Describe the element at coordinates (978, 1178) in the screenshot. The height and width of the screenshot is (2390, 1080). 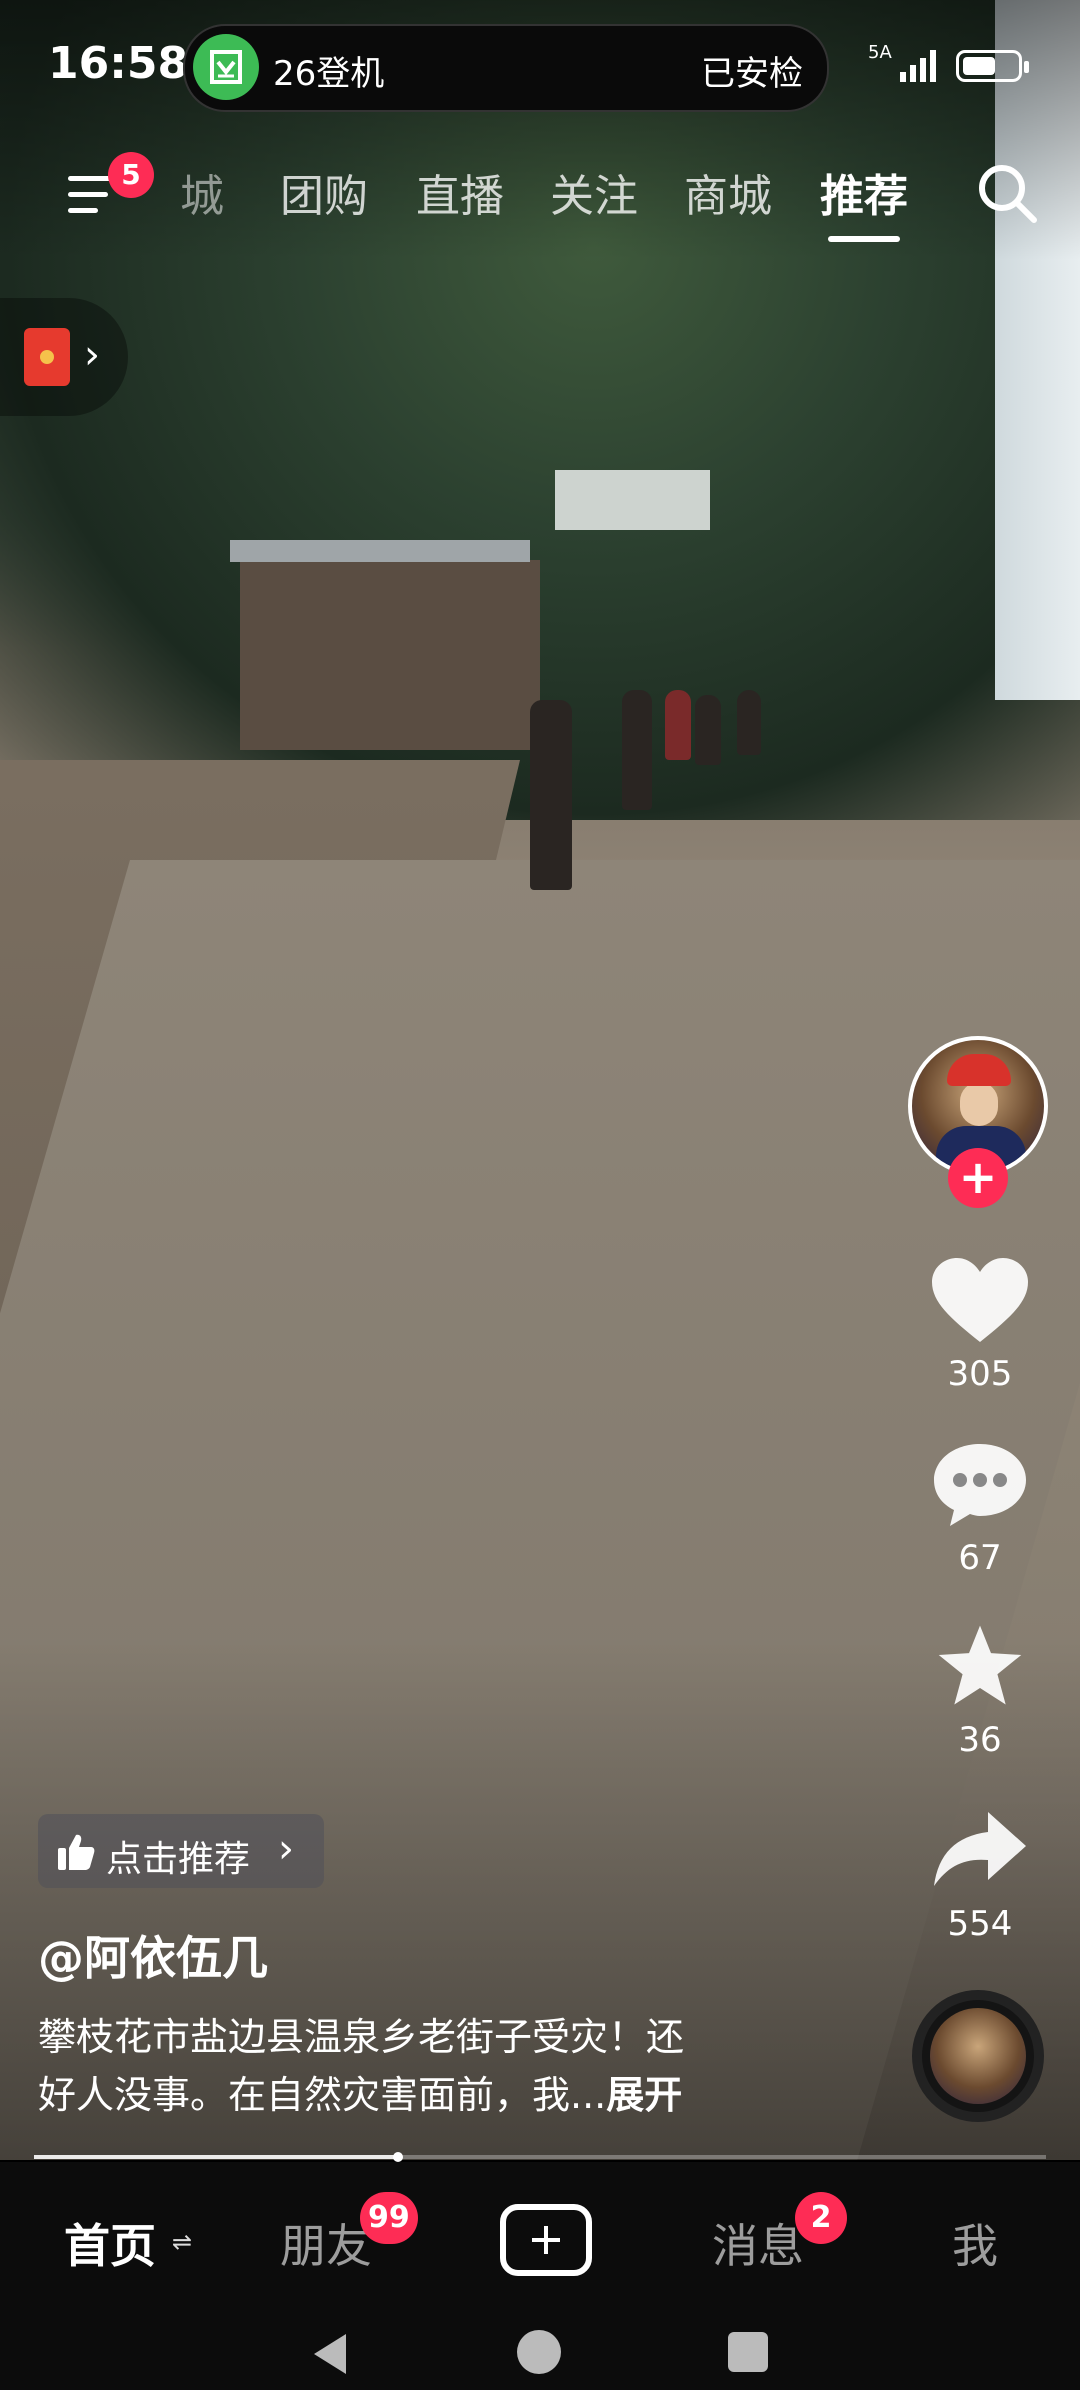
I see `follow-button: +` at that location.